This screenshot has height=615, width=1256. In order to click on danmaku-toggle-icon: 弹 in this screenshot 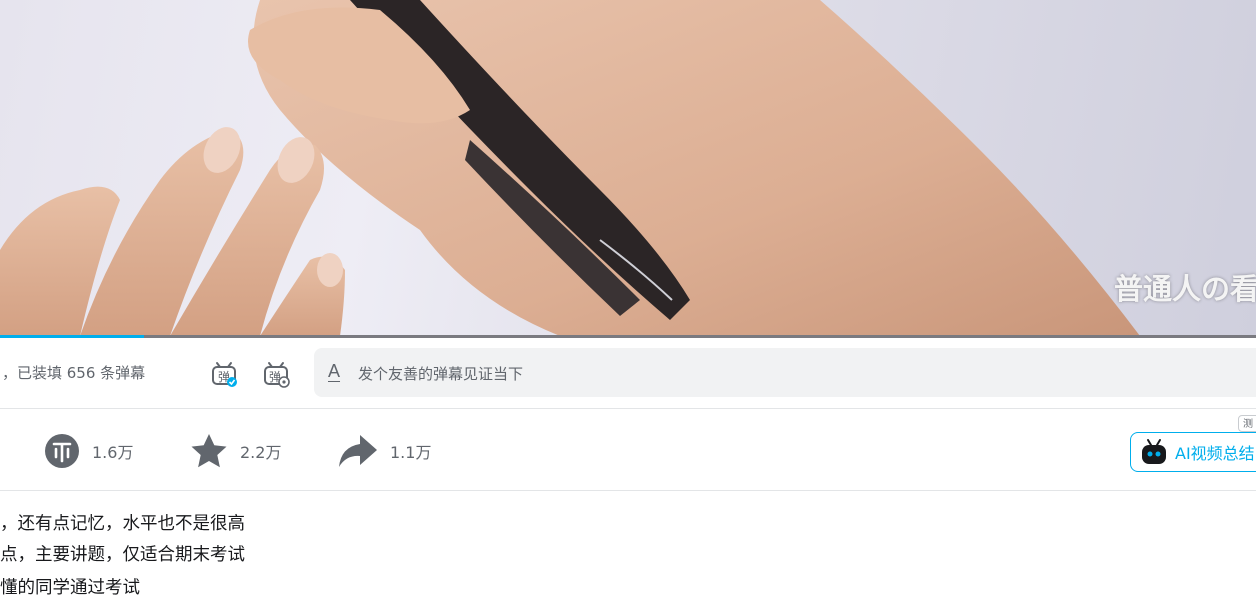, I will do `click(224, 374)`.